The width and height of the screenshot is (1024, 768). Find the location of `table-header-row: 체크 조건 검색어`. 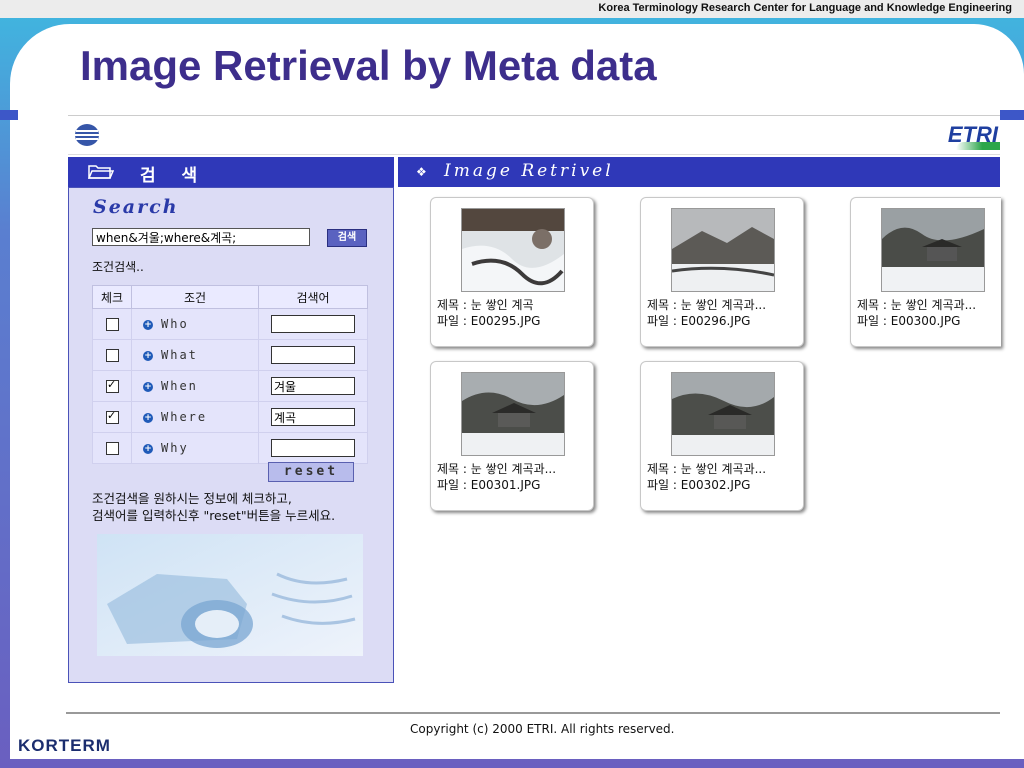

table-header-row: 체크 조건 검색어 is located at coordinates (230, 297).